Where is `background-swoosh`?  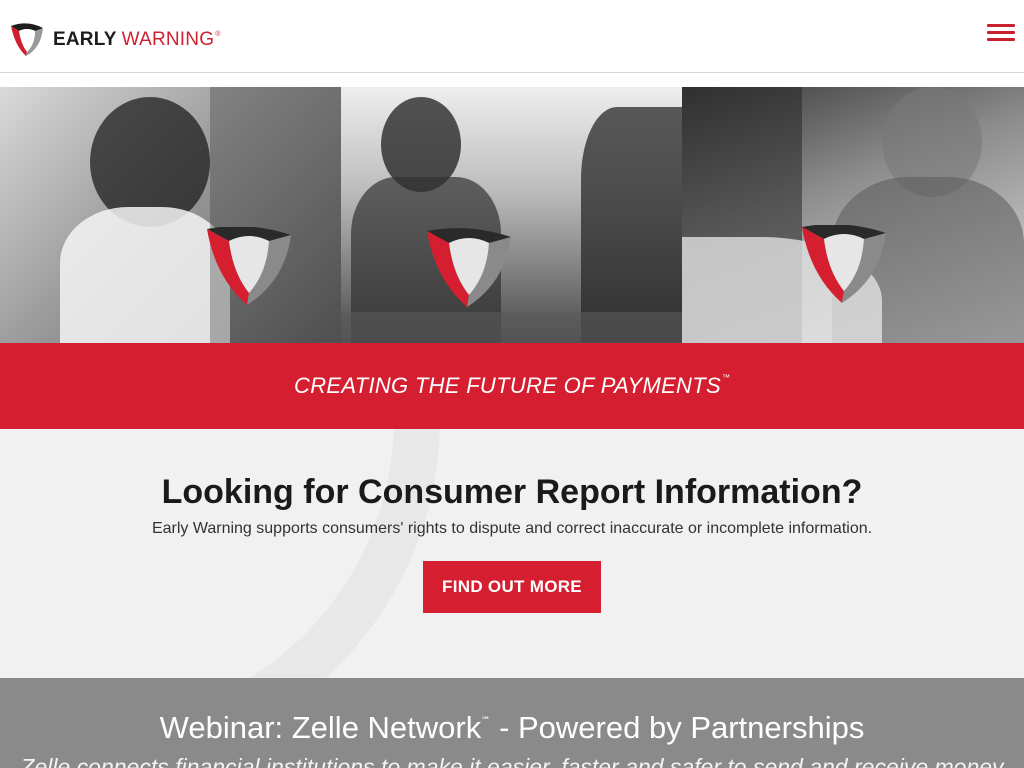 background-swoosh is located at coordinates (220, 553).